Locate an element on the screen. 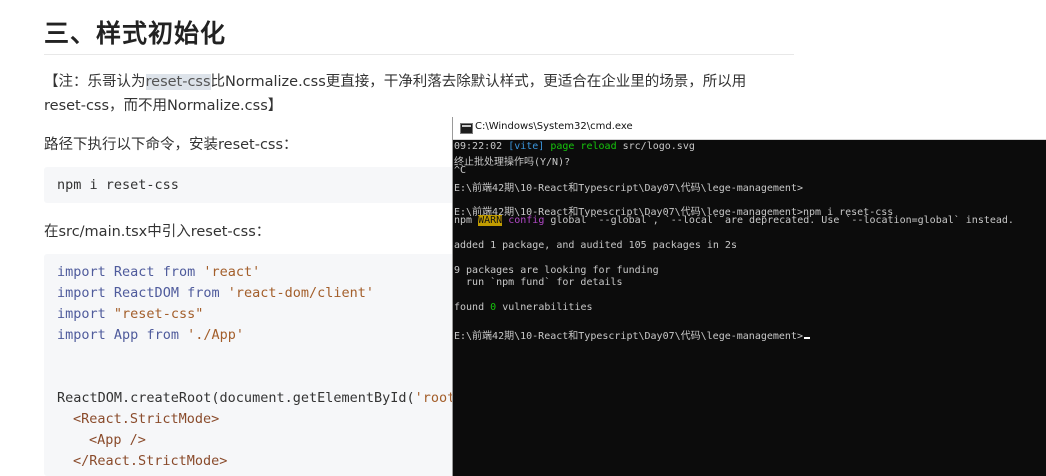 The image size is (1046, 476). text-cursor is located at coordinates (806, 338).